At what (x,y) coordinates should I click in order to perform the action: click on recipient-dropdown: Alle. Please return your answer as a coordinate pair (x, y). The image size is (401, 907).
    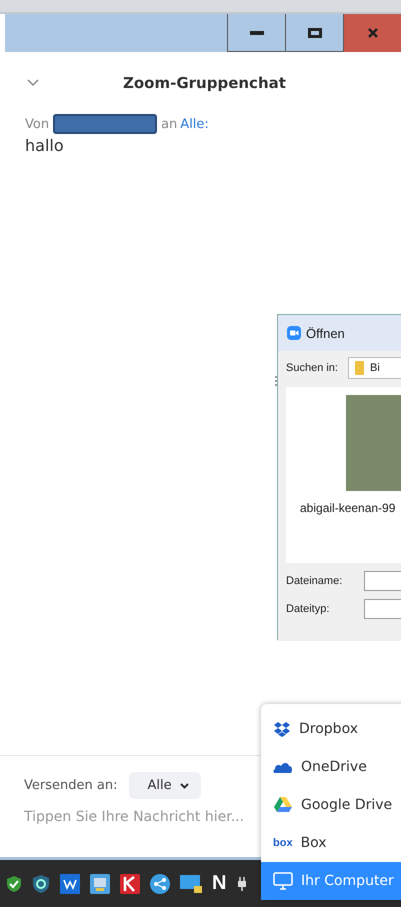
    Looking at the image, I should click on (165, 785).